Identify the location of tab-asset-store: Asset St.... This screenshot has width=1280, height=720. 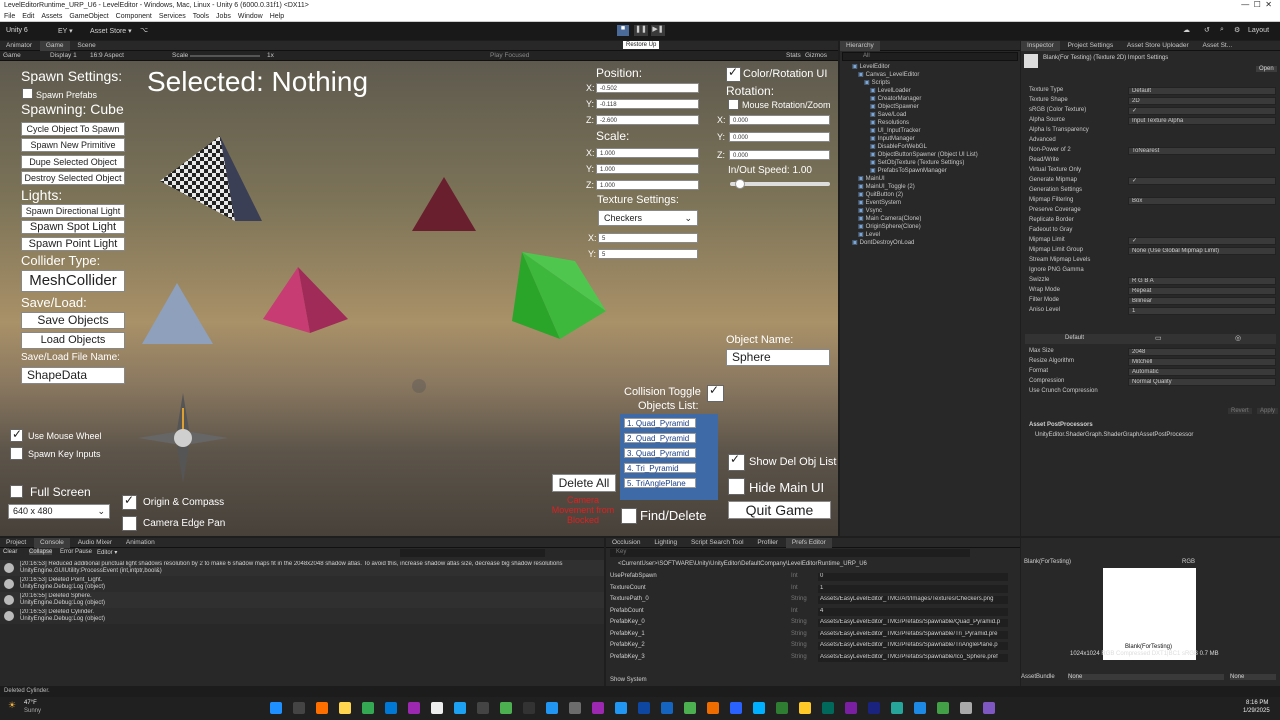
(1218, 46).